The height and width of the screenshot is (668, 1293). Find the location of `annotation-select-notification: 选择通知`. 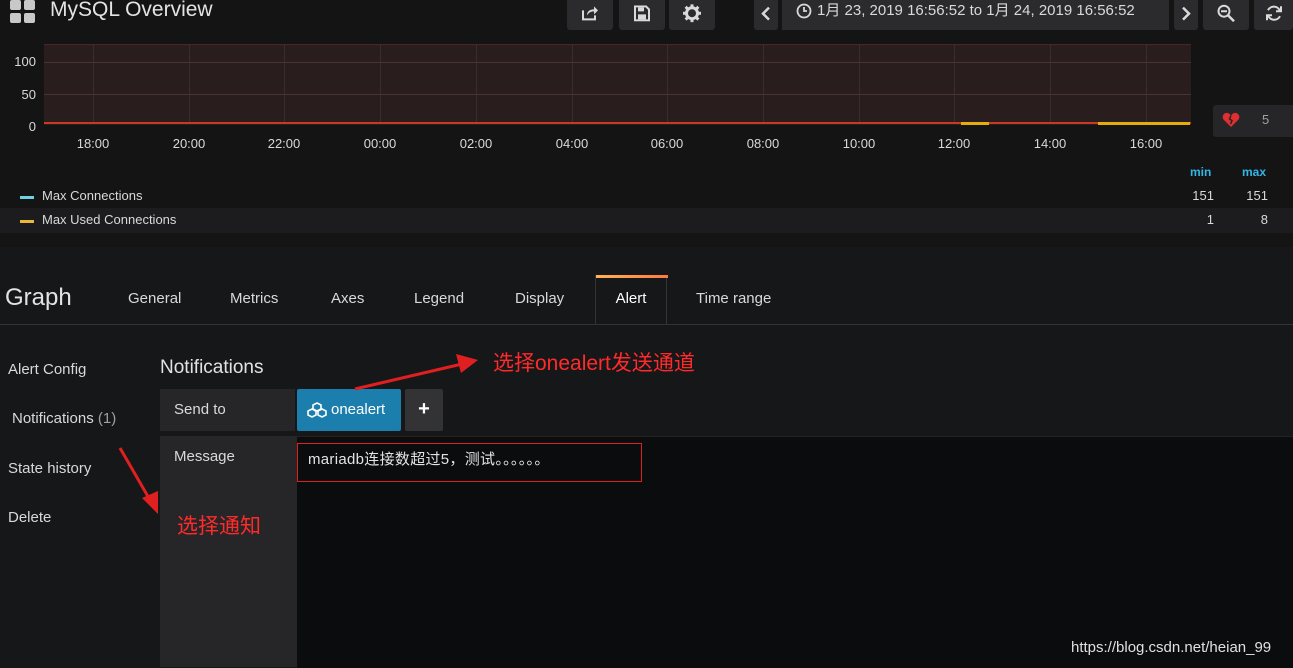

annotation-select-notification: 选择通知 is located at coordinates (219, 526).